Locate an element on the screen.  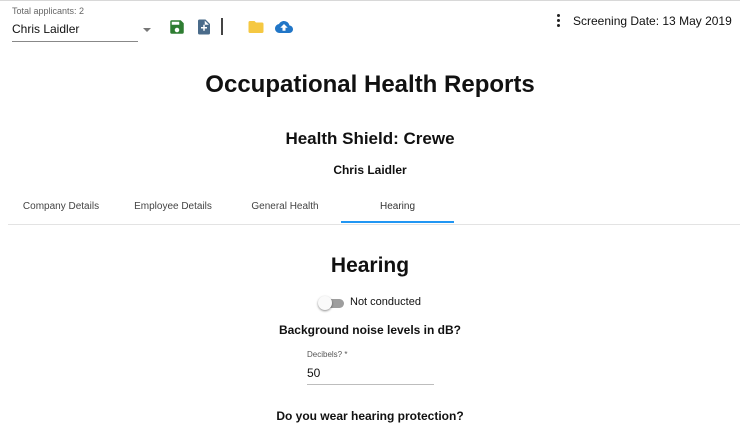
not-conducted-toggle is located at coordinates (332, 303).